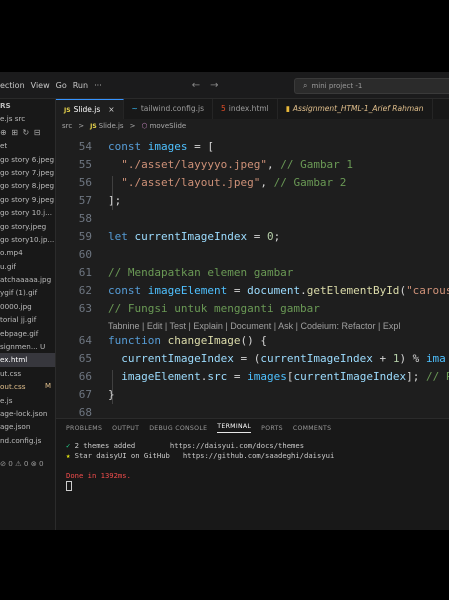  I want to click on code-line: "./asset/layout.jpeg", // Gambar 2, so click(234, 182).